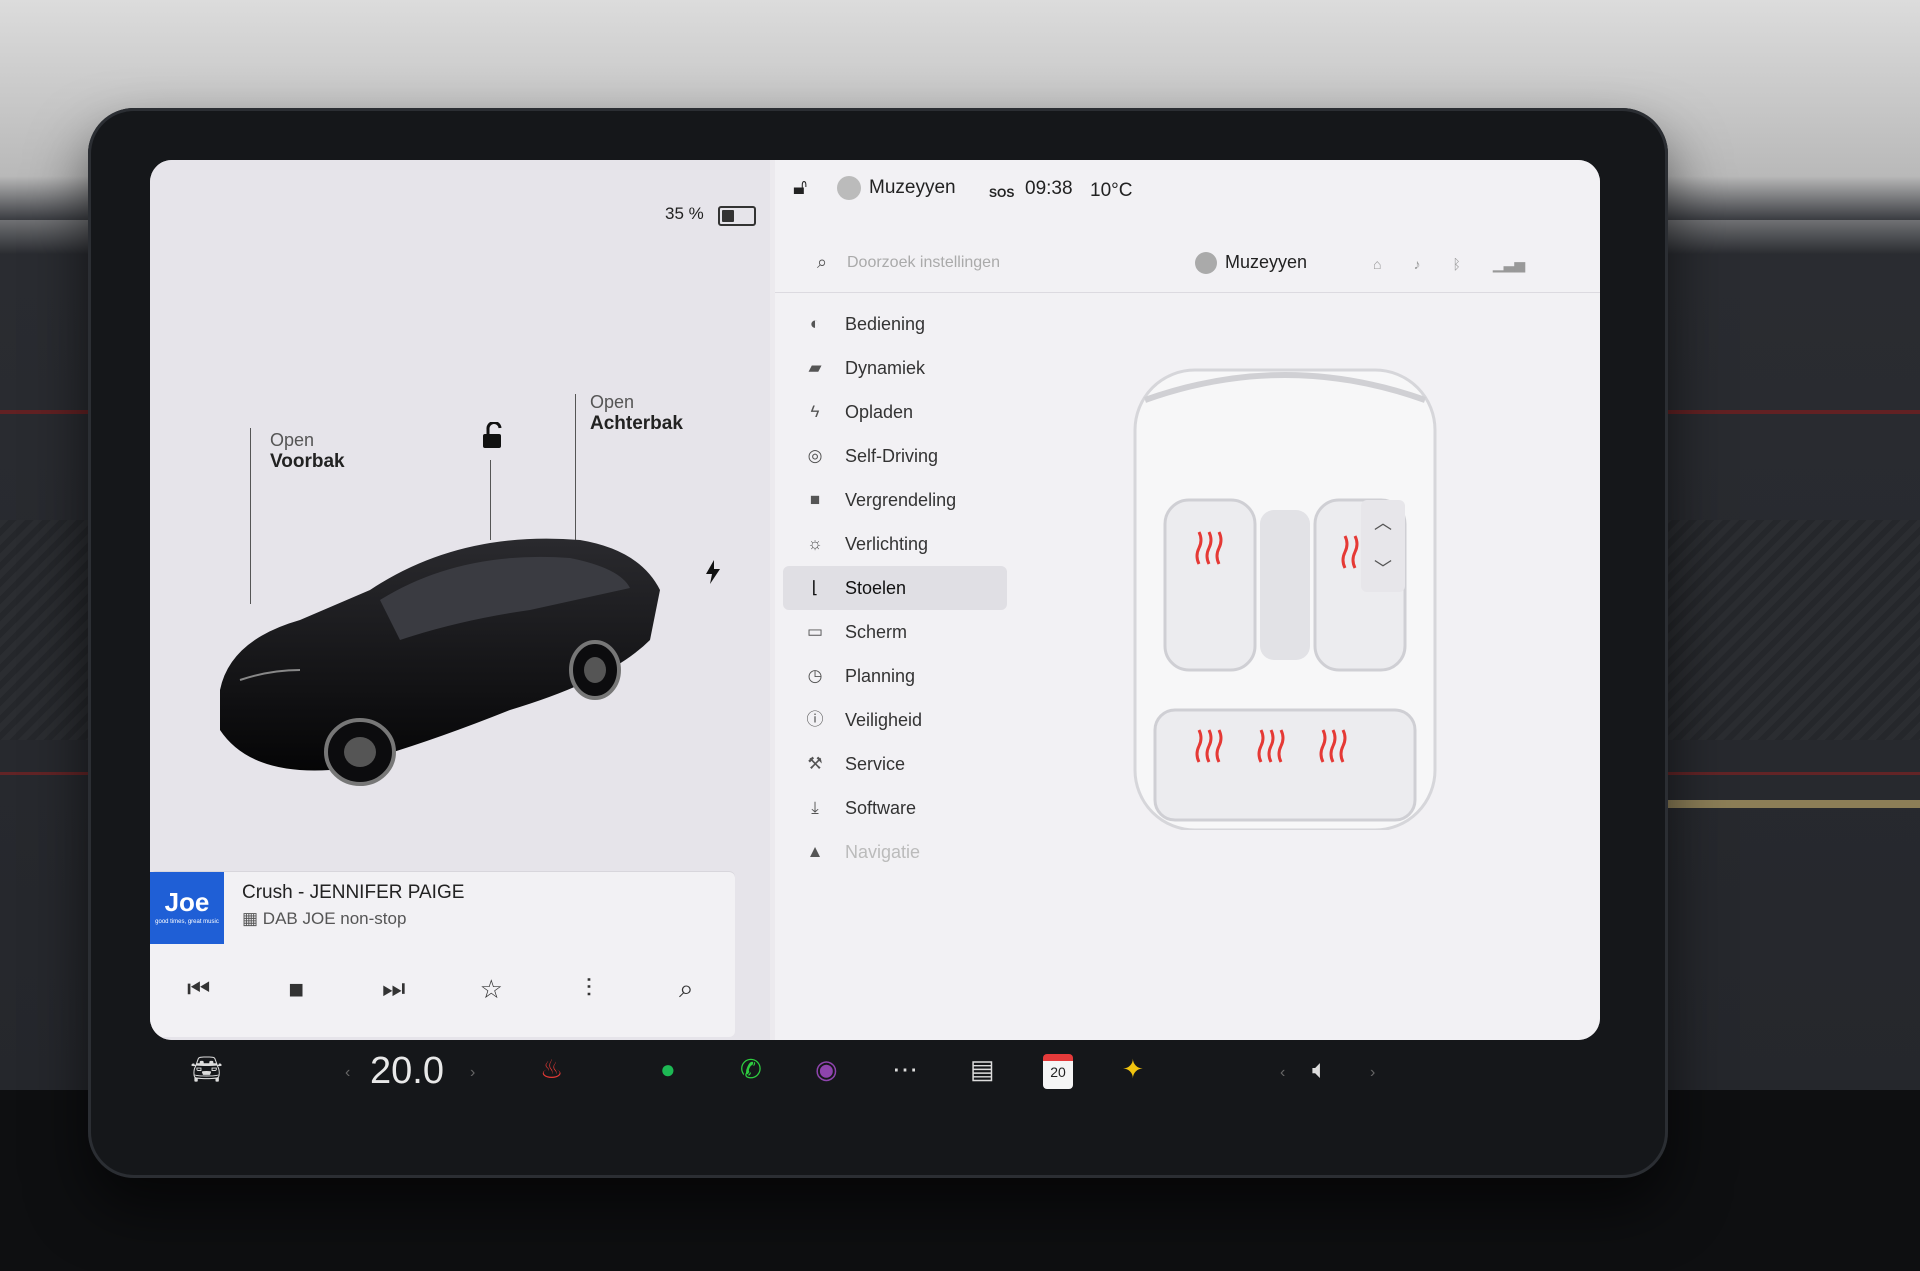 This screenshot has height=1271, width=1920. What do you see at coordinates (347, 1073) in the screenshot?
I see `temp-down-chevron-icon: ‹` at bounding box center [347, 1073].